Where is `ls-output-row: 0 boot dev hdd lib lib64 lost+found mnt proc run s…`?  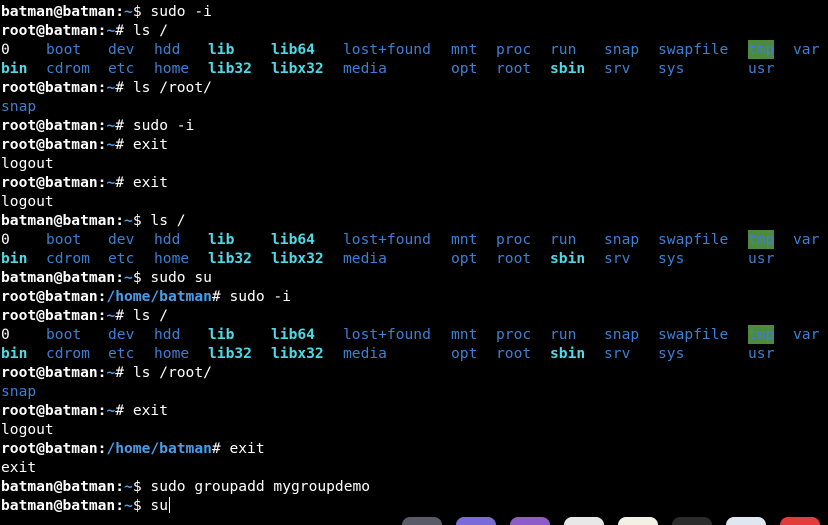 ls-output-row: 0 boot dev hdd lib lib64 lost+found mnt proc run s… is located at coordinates (414, 334).